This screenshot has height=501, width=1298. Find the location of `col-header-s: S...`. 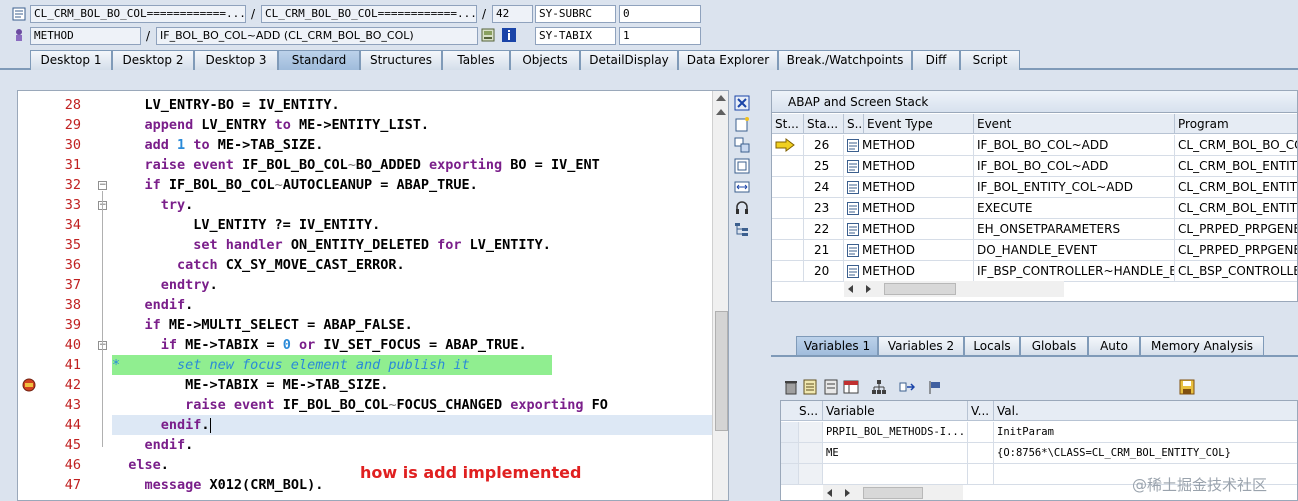

col-header-s: S... is located at coordinates (854, 124).